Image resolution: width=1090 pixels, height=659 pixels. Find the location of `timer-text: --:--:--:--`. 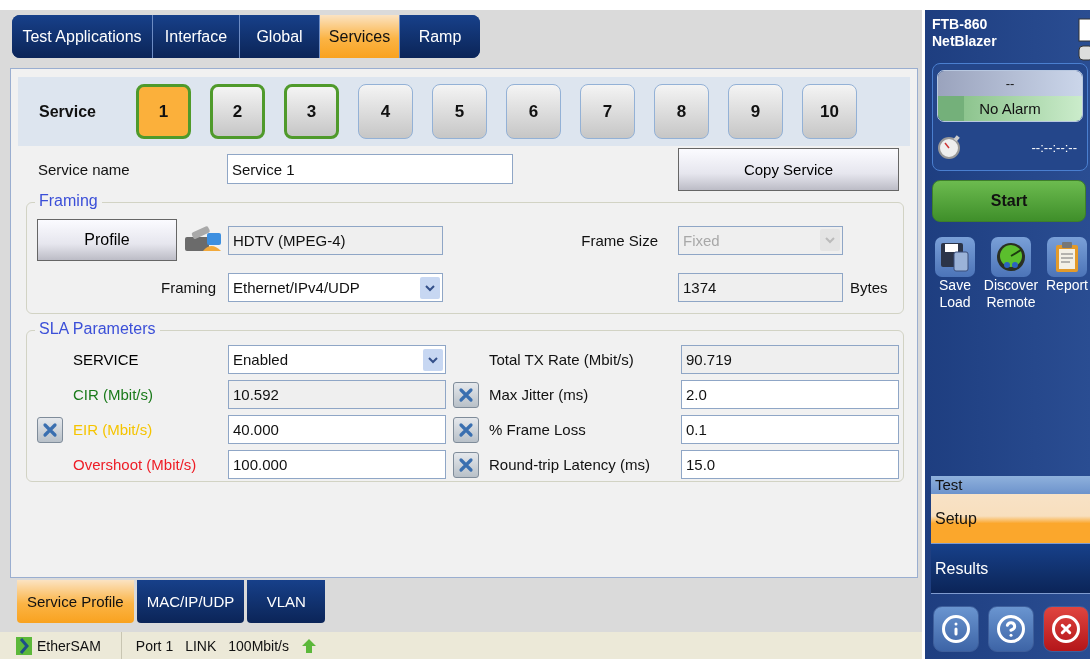

timer-text: --:--:--:-- is located at coordinates (1054, 147).